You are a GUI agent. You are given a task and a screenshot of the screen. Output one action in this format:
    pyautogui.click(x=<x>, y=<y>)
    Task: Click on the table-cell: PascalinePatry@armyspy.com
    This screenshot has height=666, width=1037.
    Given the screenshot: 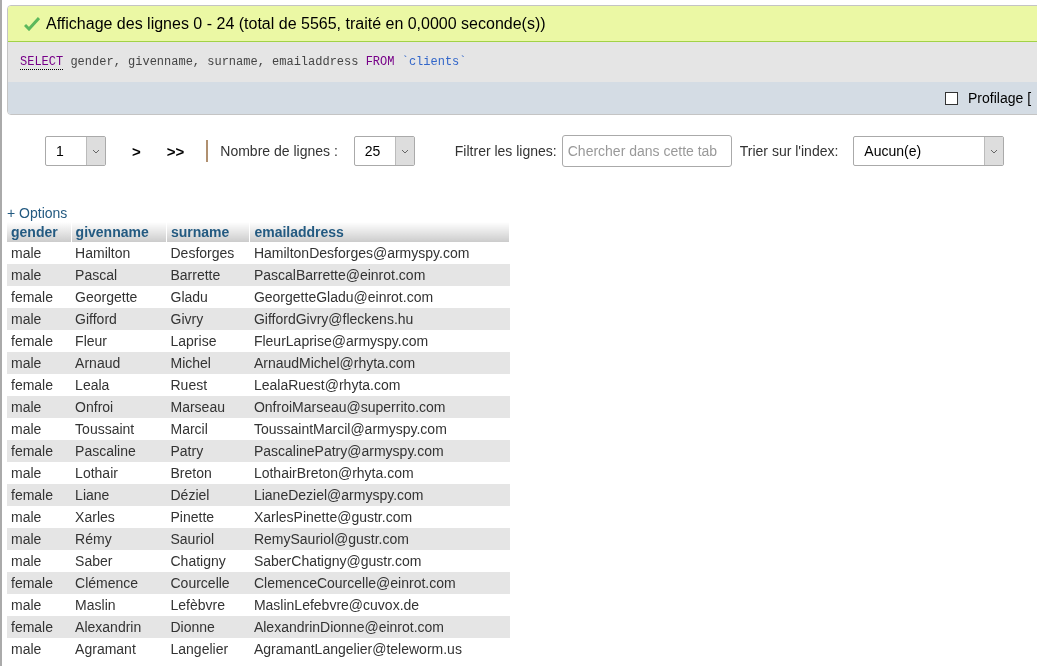 What is the action you would take?
    pyautogui.click(x=379, y=451)
    